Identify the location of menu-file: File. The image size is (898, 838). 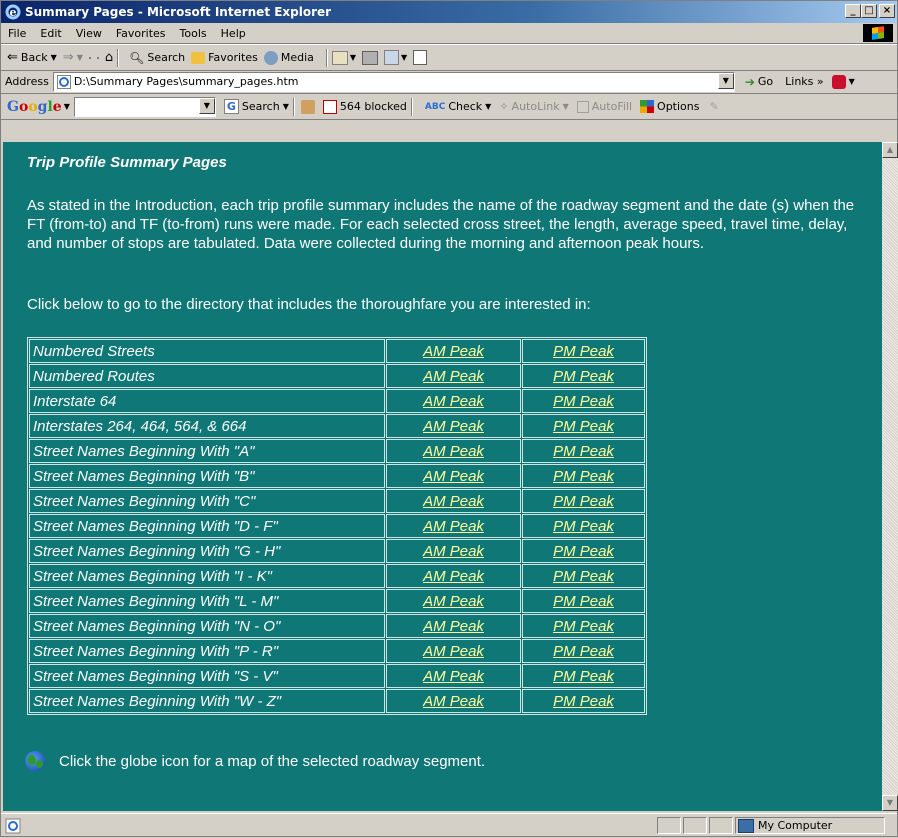
(17, 33).